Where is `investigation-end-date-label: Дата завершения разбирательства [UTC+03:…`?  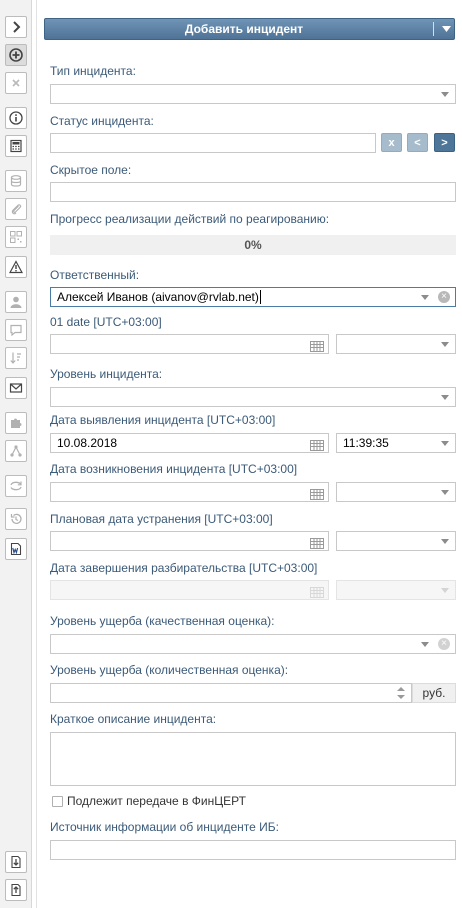 investigation-end-date-label: Дата завершения разбирательства [UTC+03:… is located at coordinates (184, 568).